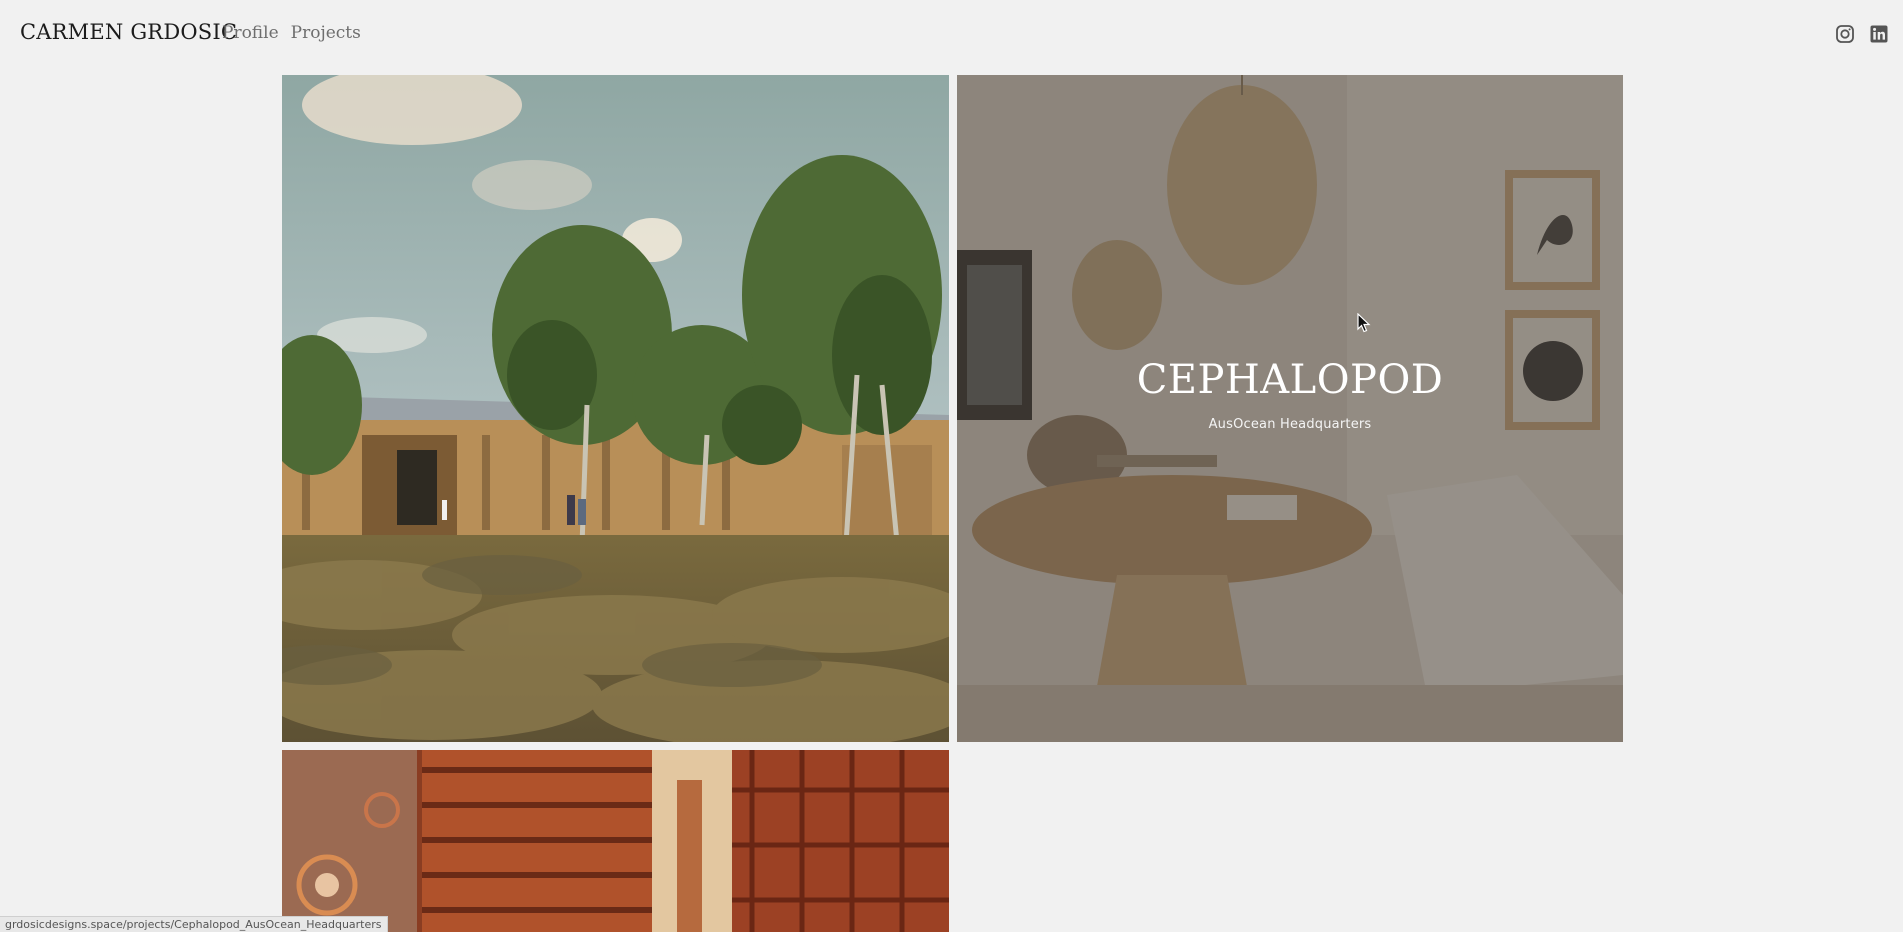 This screenshot has width=1903, height=932. What do you see at coordinates (1845, 34) in the screenshot?
I see `instagram-icon` at bounding box center [1845, 34].